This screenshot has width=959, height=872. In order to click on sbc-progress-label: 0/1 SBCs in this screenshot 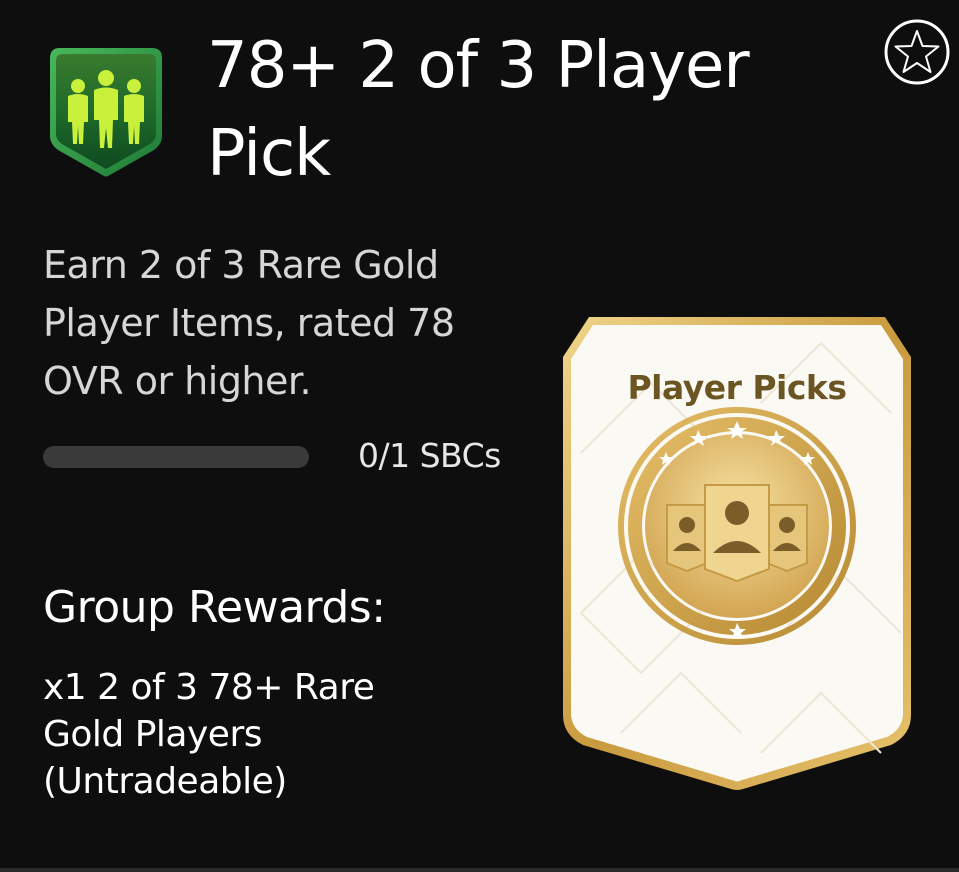, I will do `click(429, 455)`.